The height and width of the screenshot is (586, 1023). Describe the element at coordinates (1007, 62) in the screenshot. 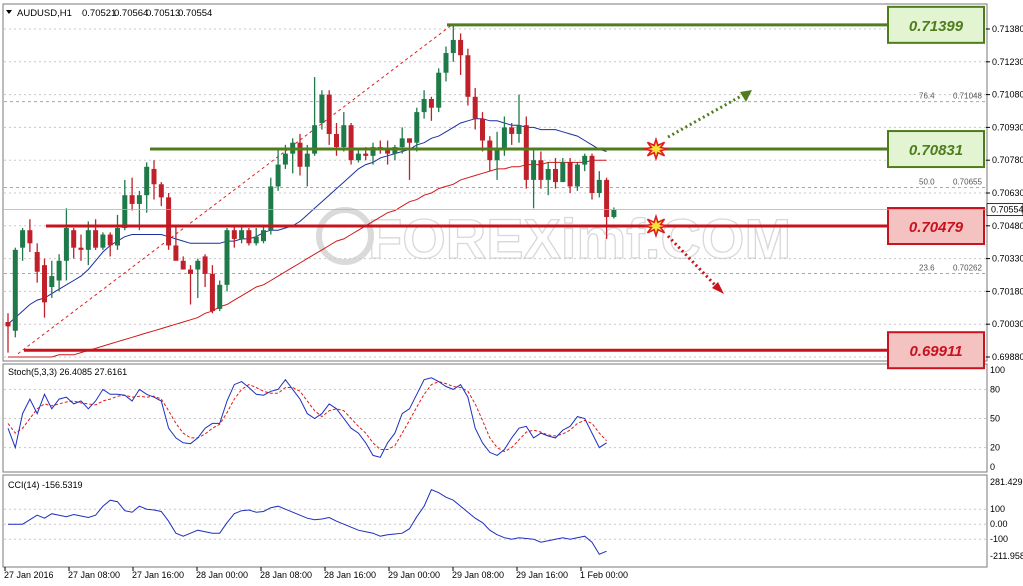

I see `price-tick-label: 0.71230` at that location.